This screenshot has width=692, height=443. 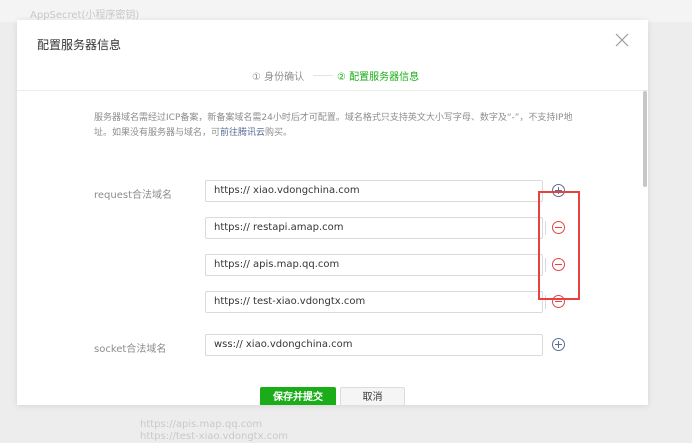 I want to click on socket-domain-input: wss:// xiao.vdongchina.com, so click(x=374, y=345).